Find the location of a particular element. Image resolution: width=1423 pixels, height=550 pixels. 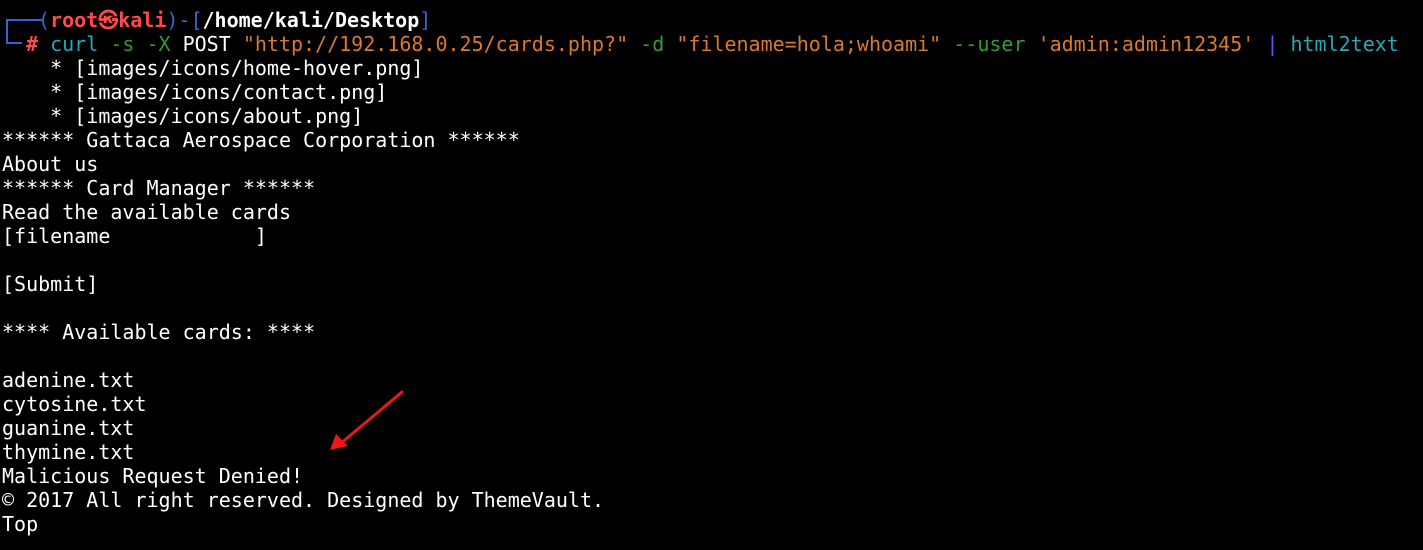

command-program: curl is located at coordinates (74, 44).